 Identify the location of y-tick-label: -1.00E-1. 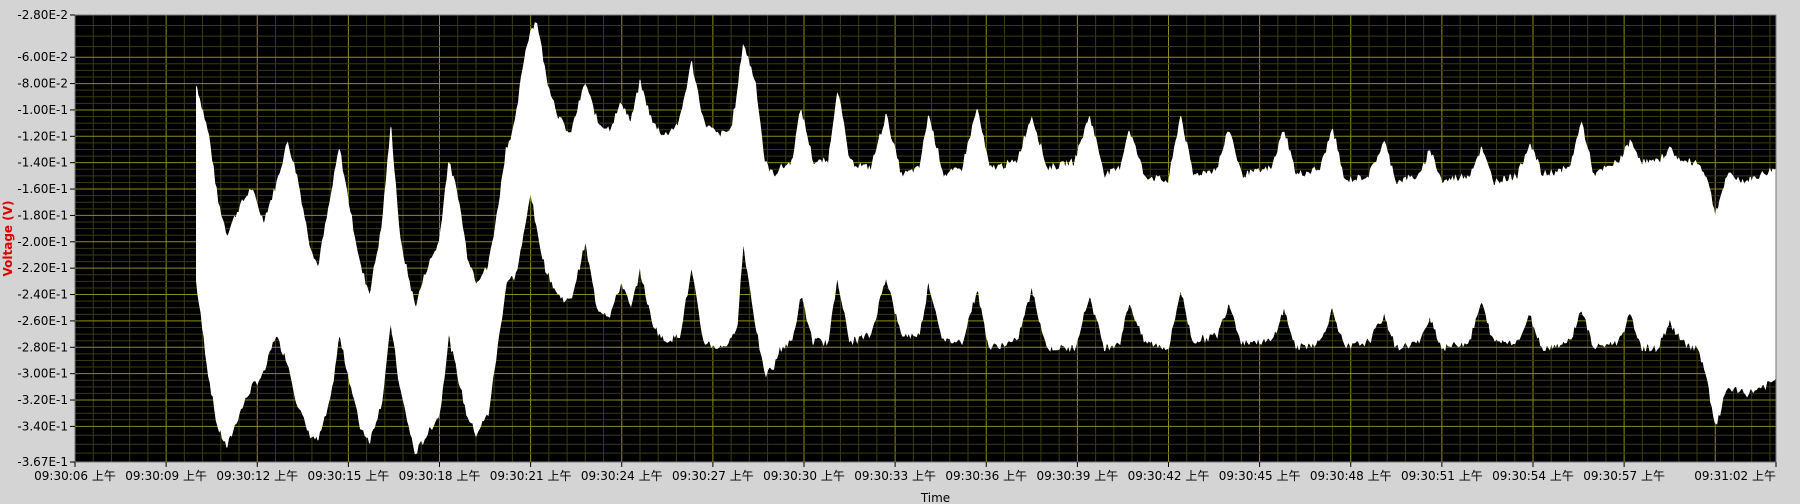
(42, 110).